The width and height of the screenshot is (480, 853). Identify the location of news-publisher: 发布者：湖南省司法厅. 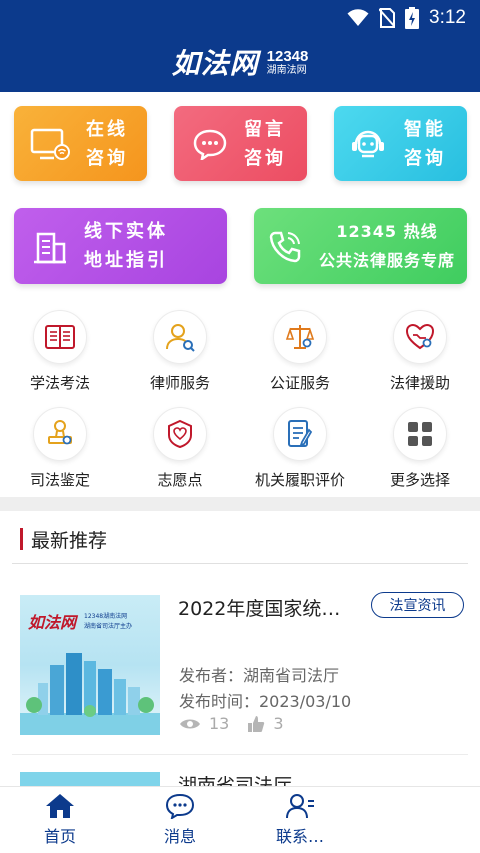
(259, 675).